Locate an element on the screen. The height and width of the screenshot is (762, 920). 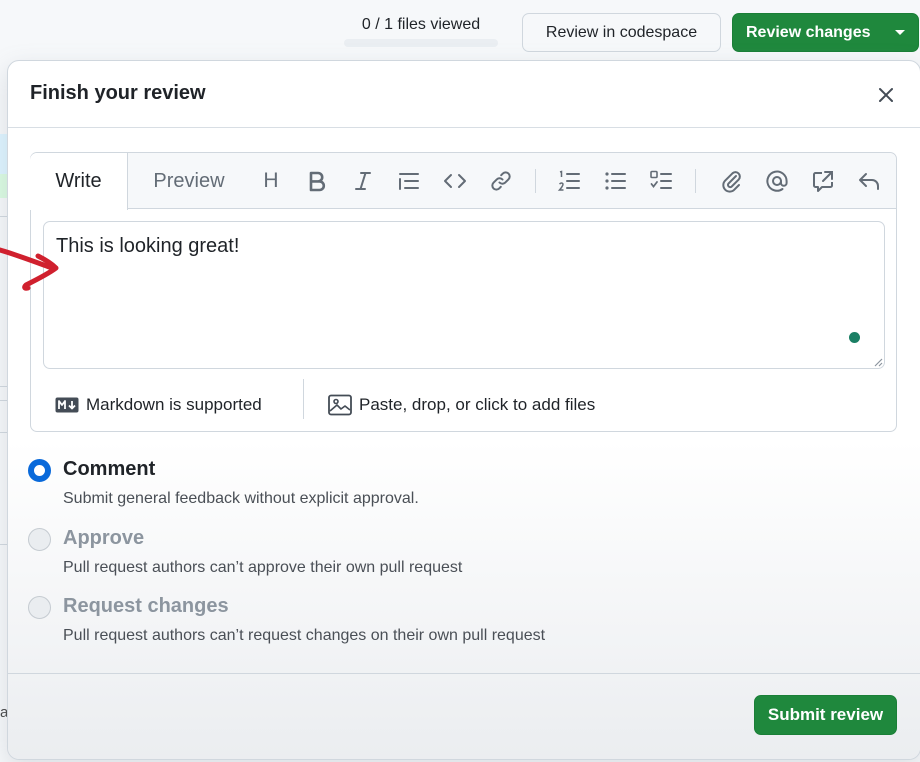
attach-note-label: Paste, drop, or click to add files is located at coordinates (477, 404).